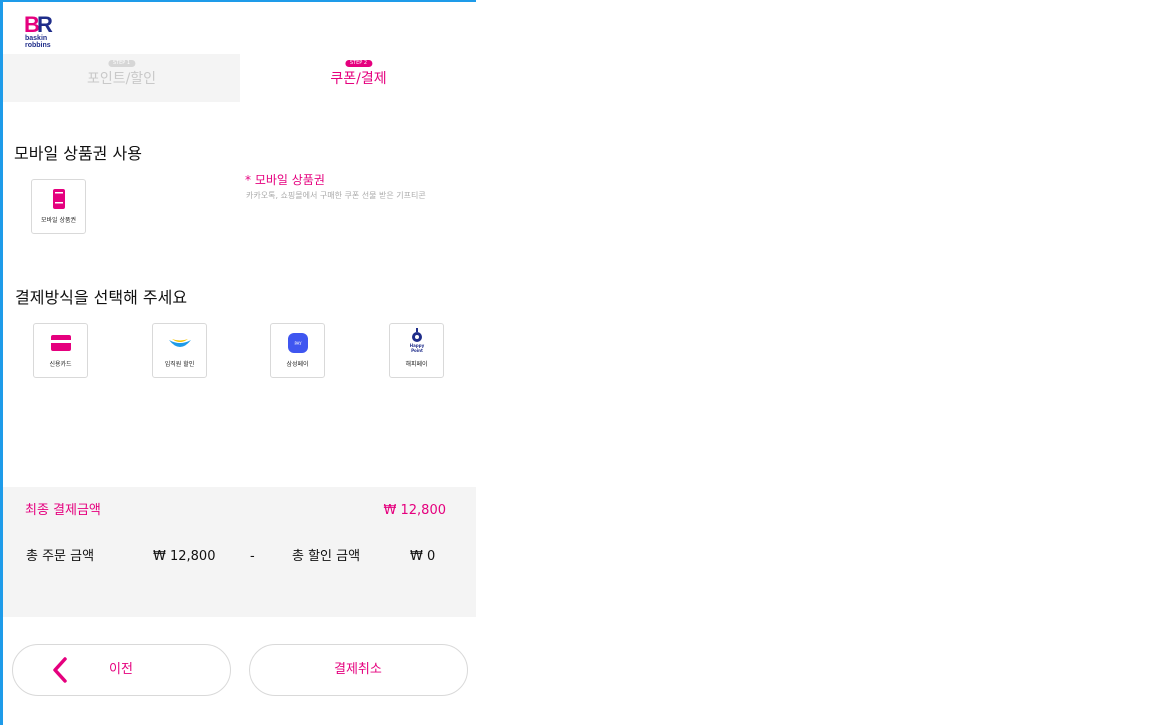 This screenshot has height=725, width=1152. I want to click on svg-text: R, so click(45, 24).